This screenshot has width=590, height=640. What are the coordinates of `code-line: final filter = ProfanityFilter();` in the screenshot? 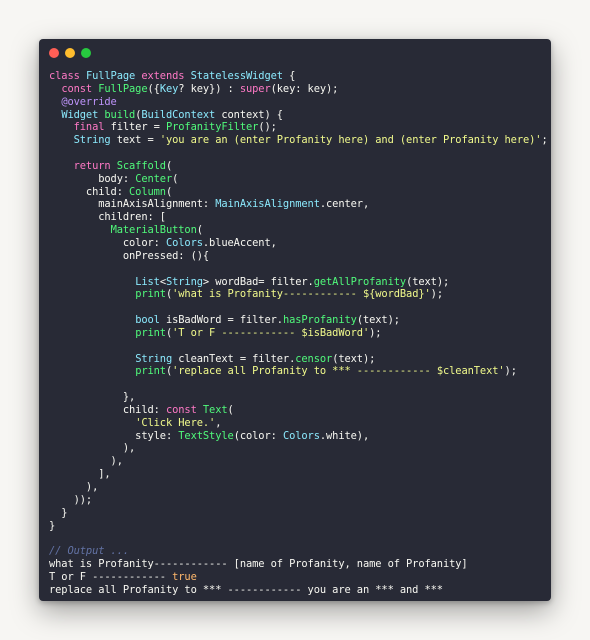 It's located at (297, 127).